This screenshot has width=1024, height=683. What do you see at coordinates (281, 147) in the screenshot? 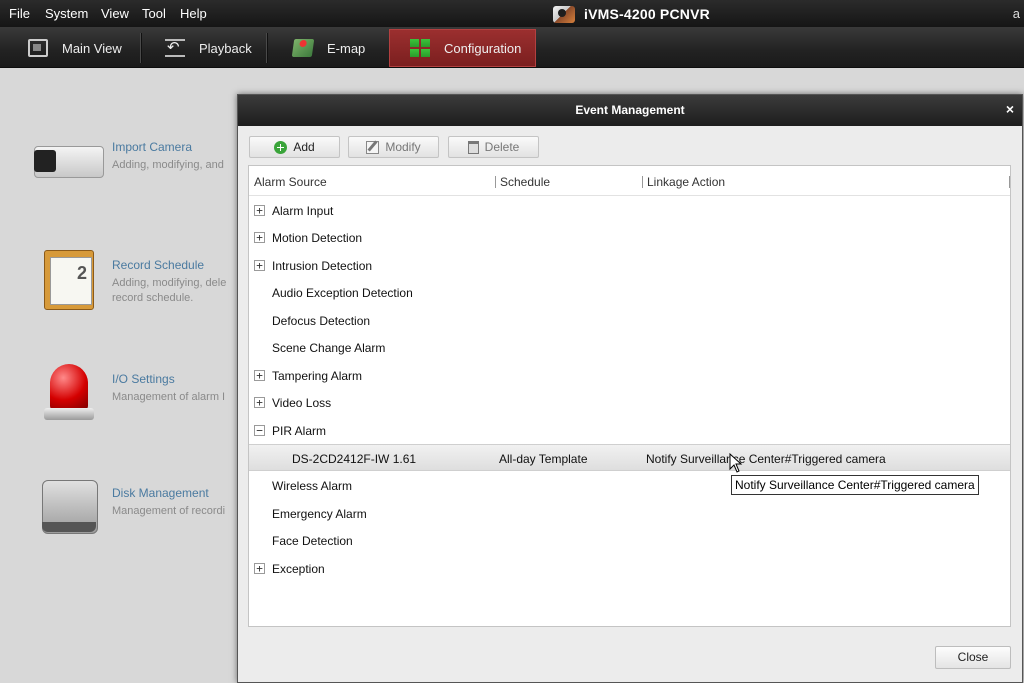
I see `add-icon` at bounding box center [281, 147].